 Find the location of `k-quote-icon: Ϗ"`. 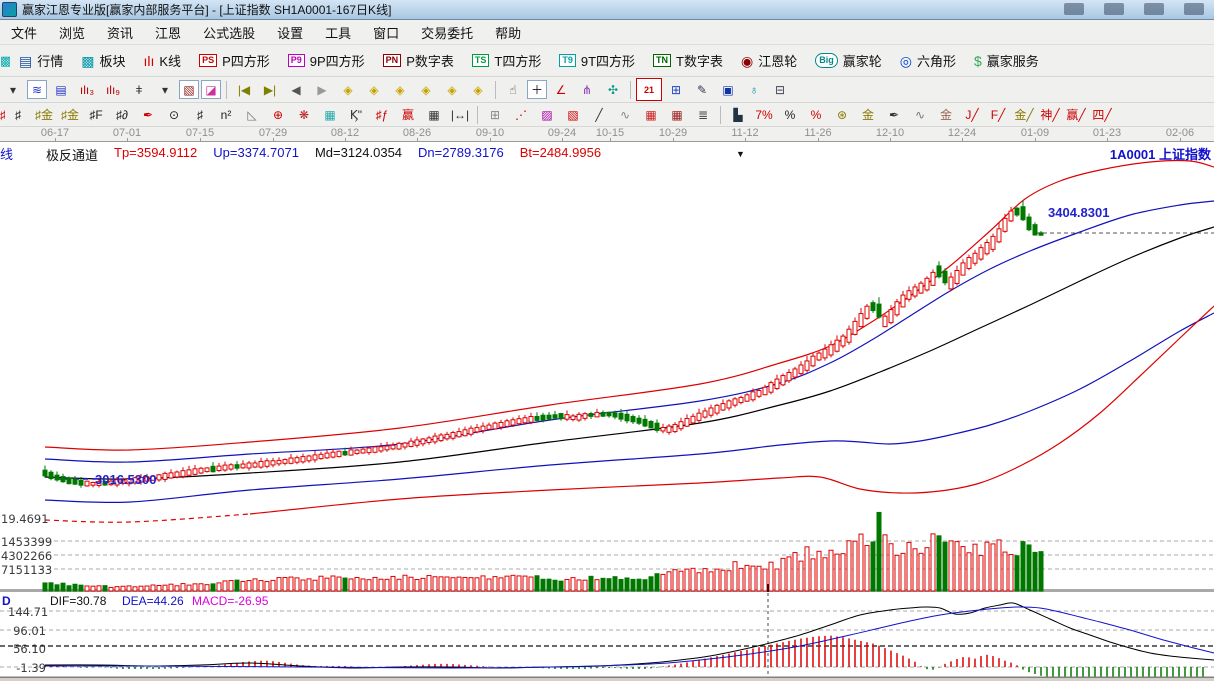

k-quote-icon: Ϗ" is located at coordinates (356, 114).